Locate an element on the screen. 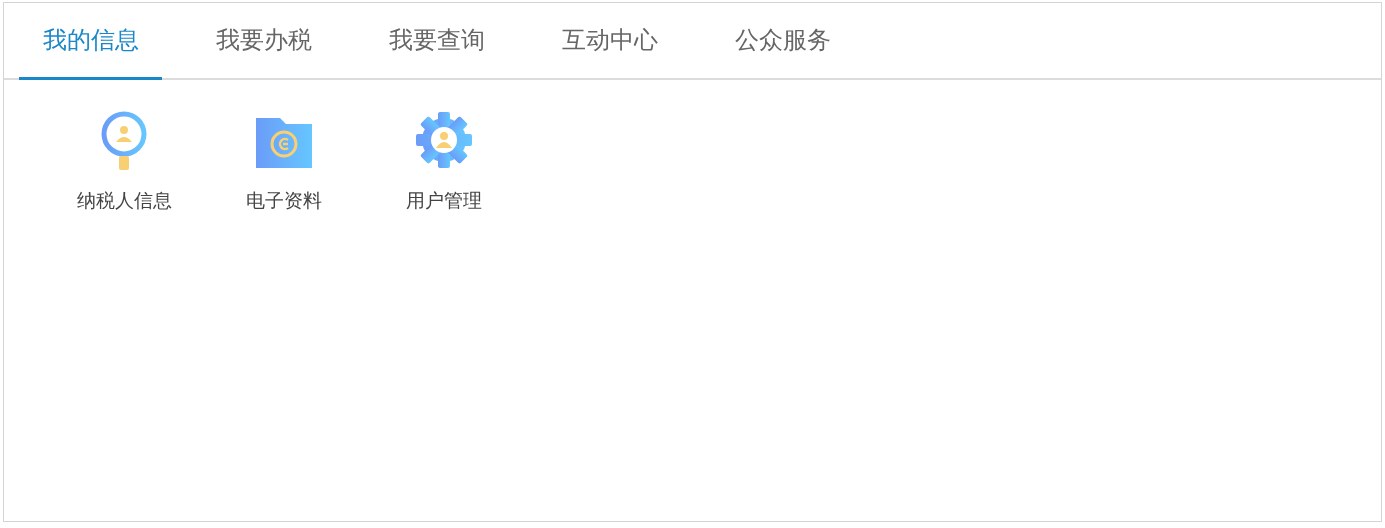 This screenshot has width=1385, height=528. tab: 我的信息 is located at coordinates (90, 41).